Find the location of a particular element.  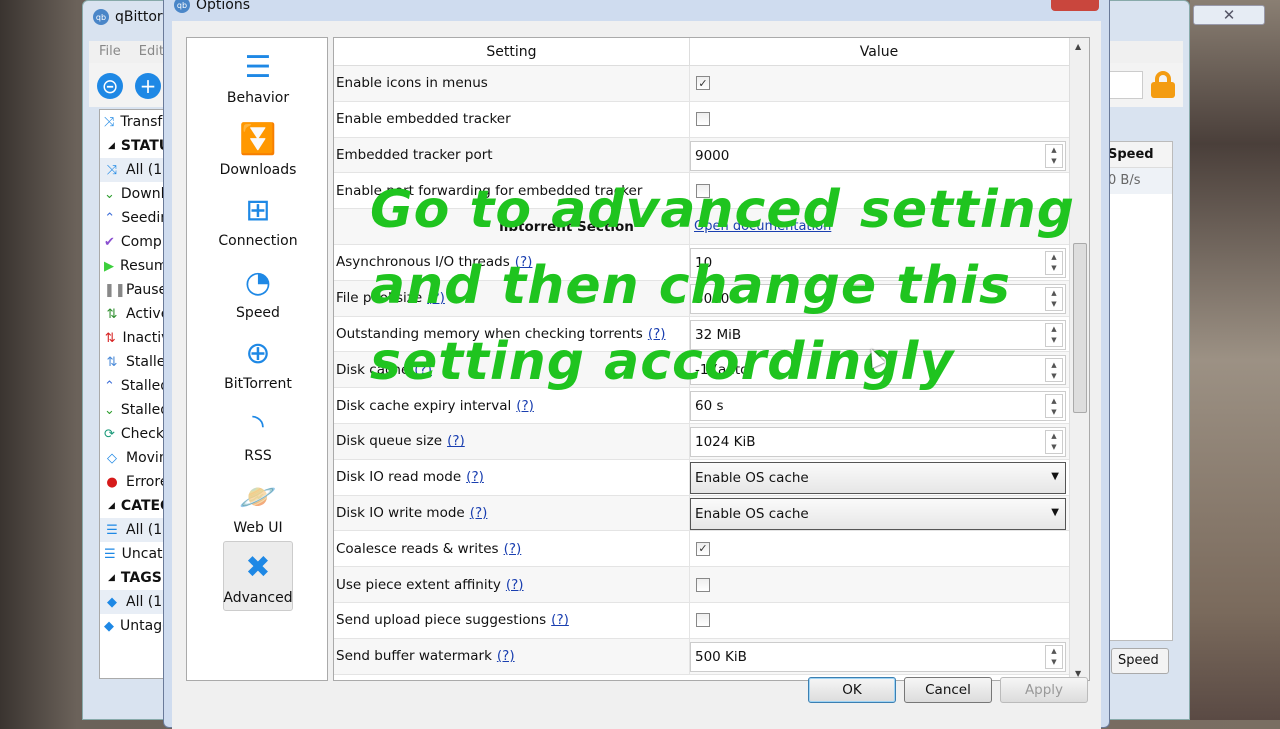

menu-file: File is located at coordinates (110, 52).